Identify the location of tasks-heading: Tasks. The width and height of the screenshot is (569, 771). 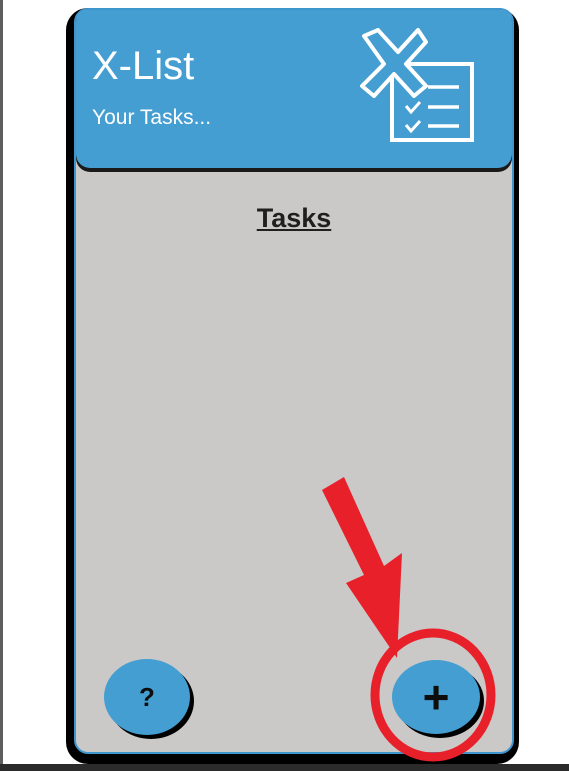
(294, 218).